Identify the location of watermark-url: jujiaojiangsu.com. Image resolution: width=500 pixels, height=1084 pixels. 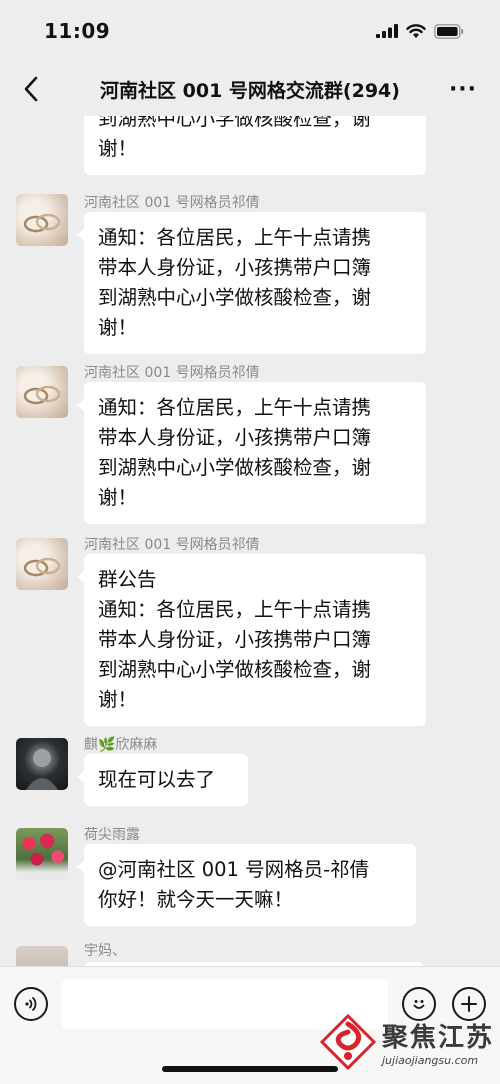
(430, 1060).